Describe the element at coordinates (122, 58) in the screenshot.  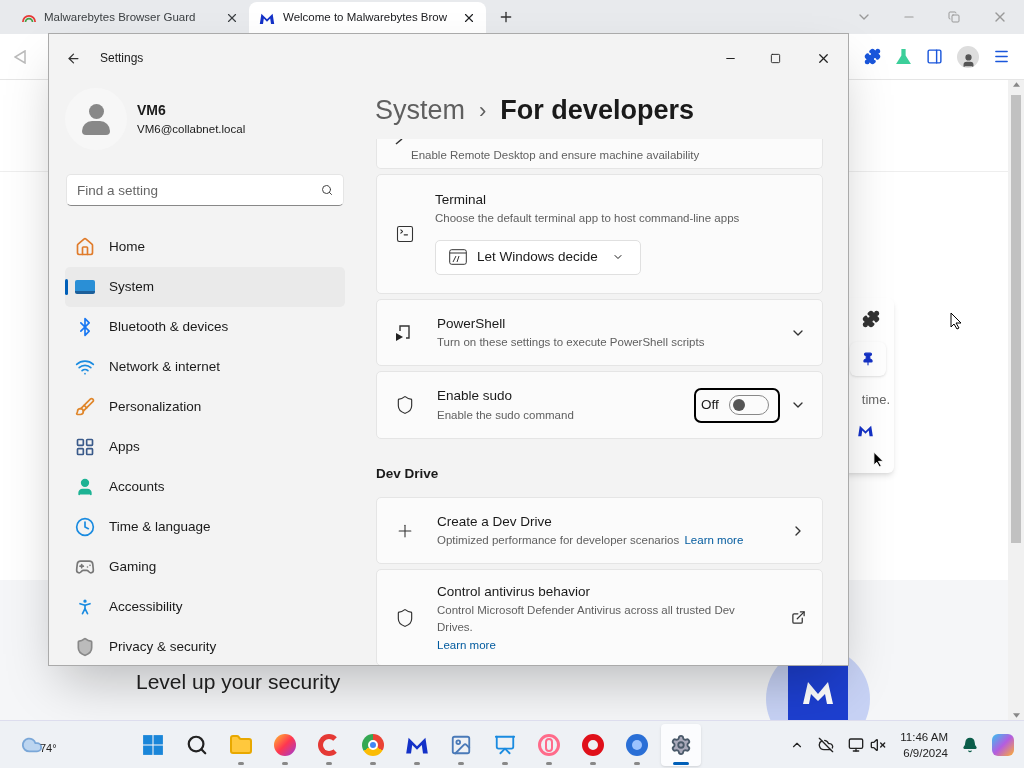
I see `window-title: Settings` at that location.